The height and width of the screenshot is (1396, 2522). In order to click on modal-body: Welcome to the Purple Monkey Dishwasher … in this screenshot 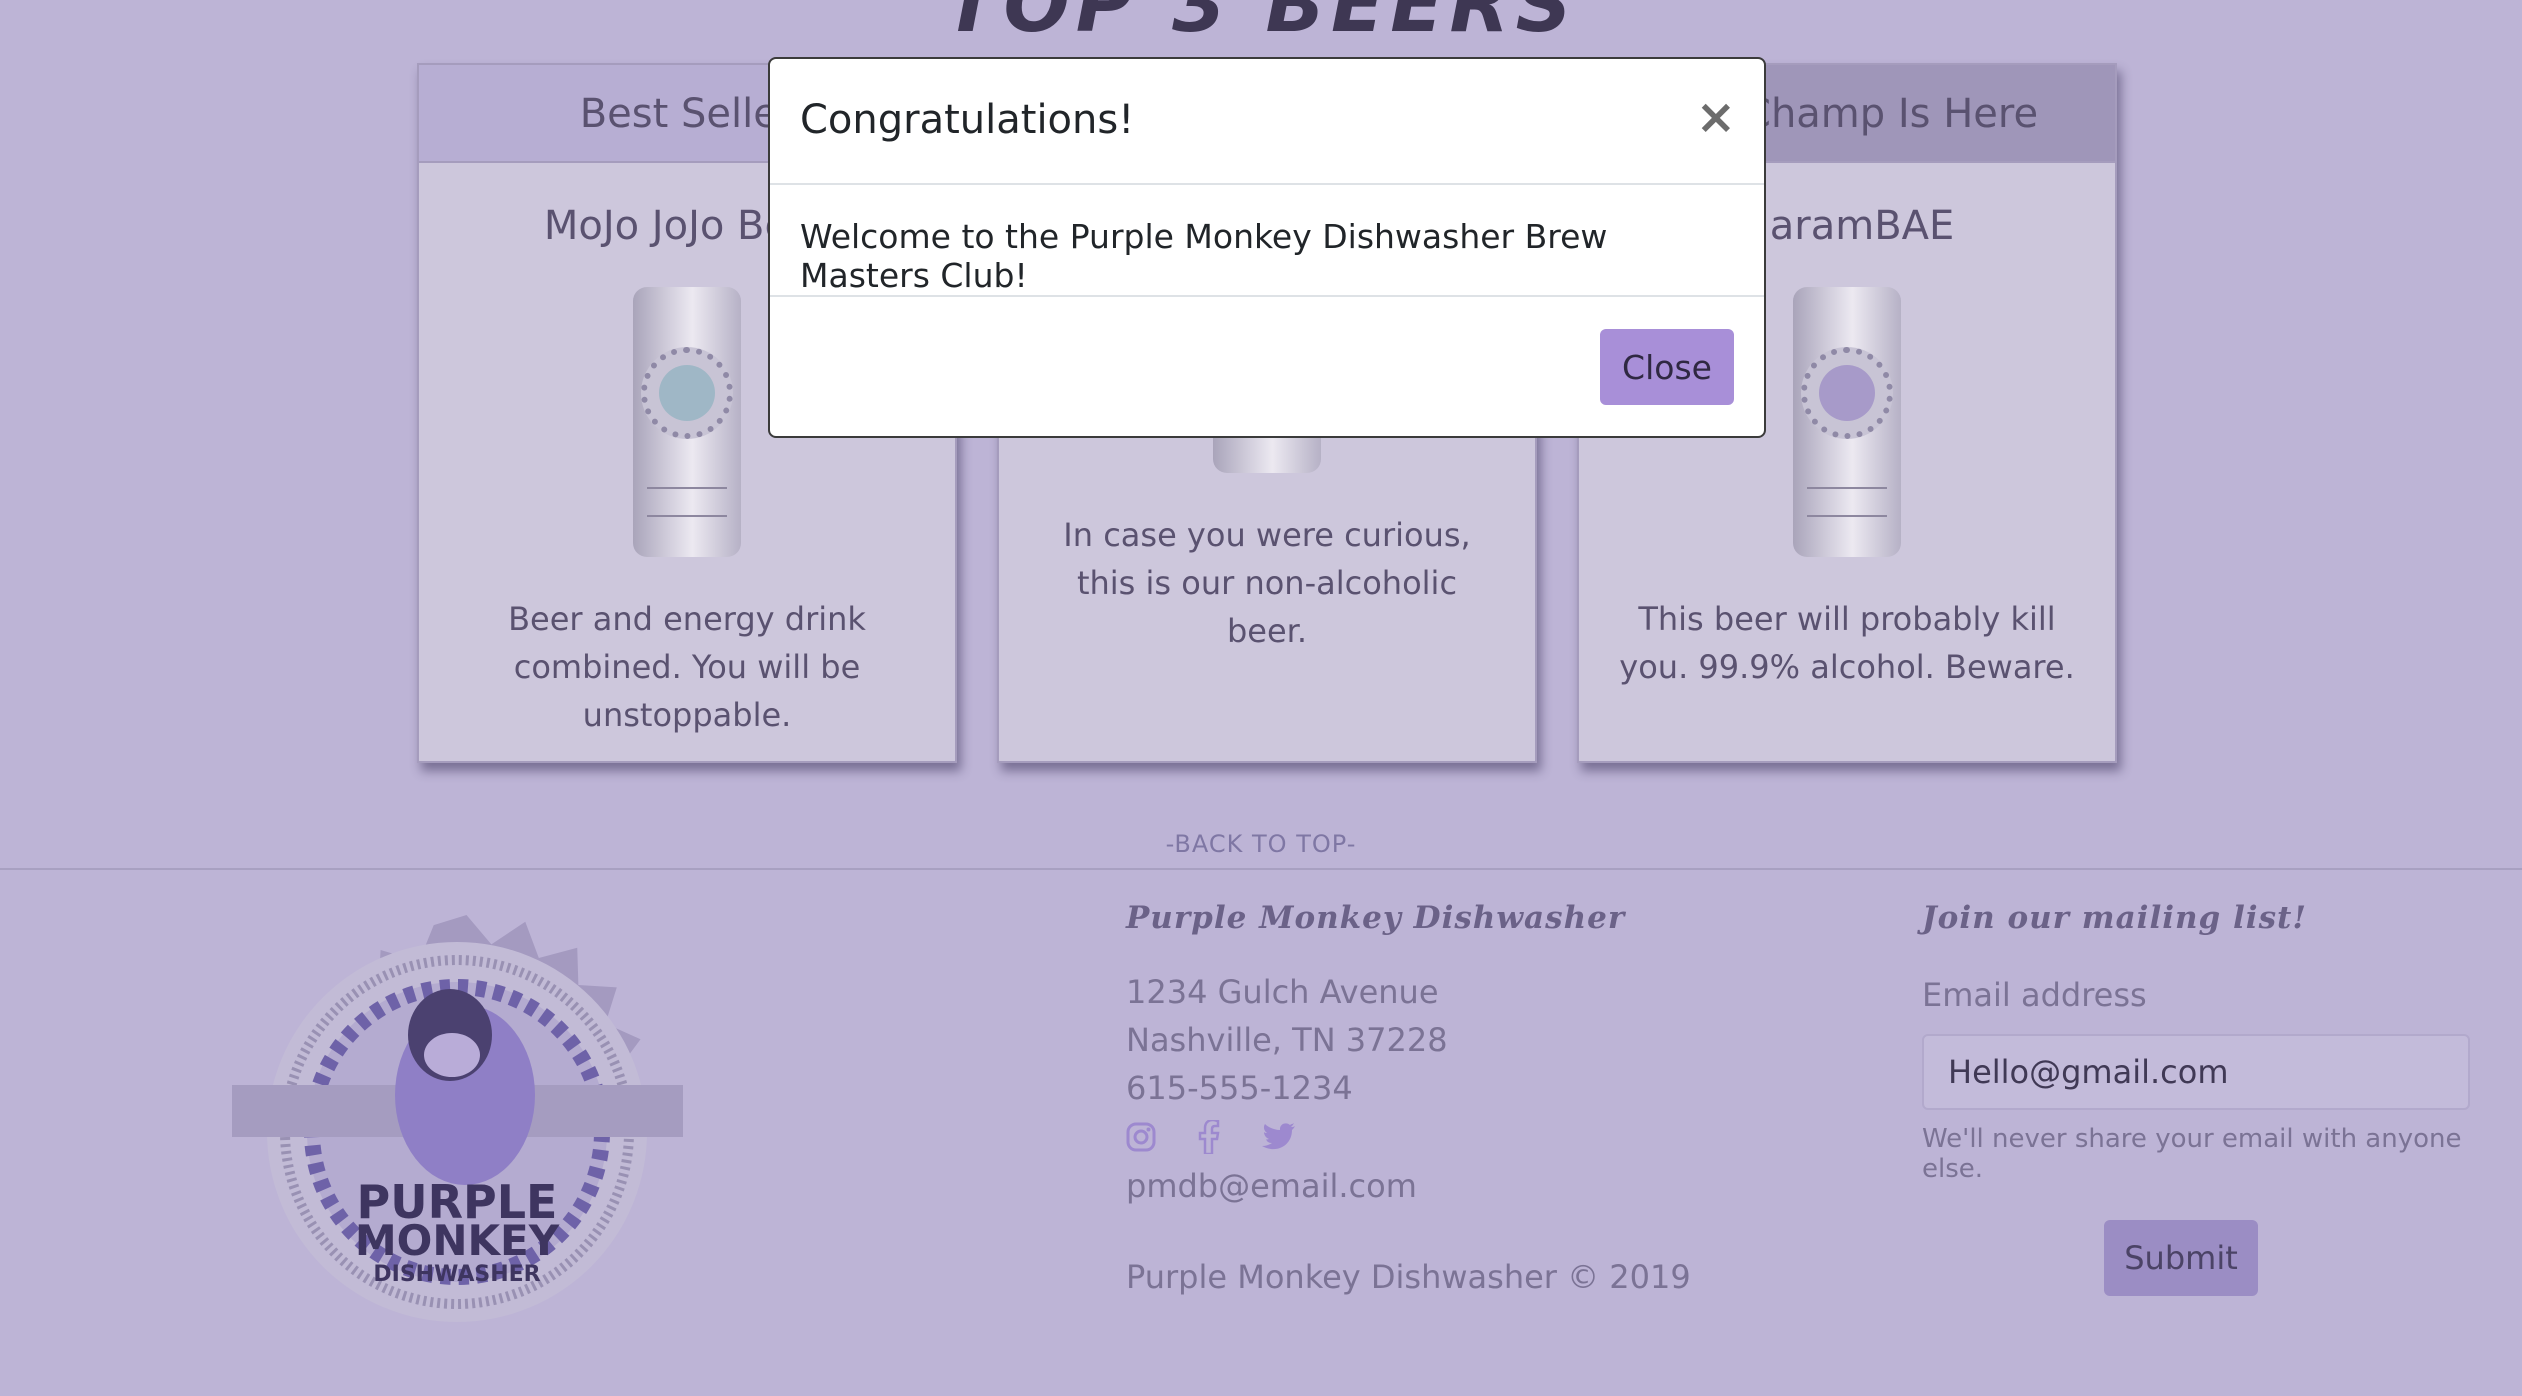, I will do `click(1267, 241)`.